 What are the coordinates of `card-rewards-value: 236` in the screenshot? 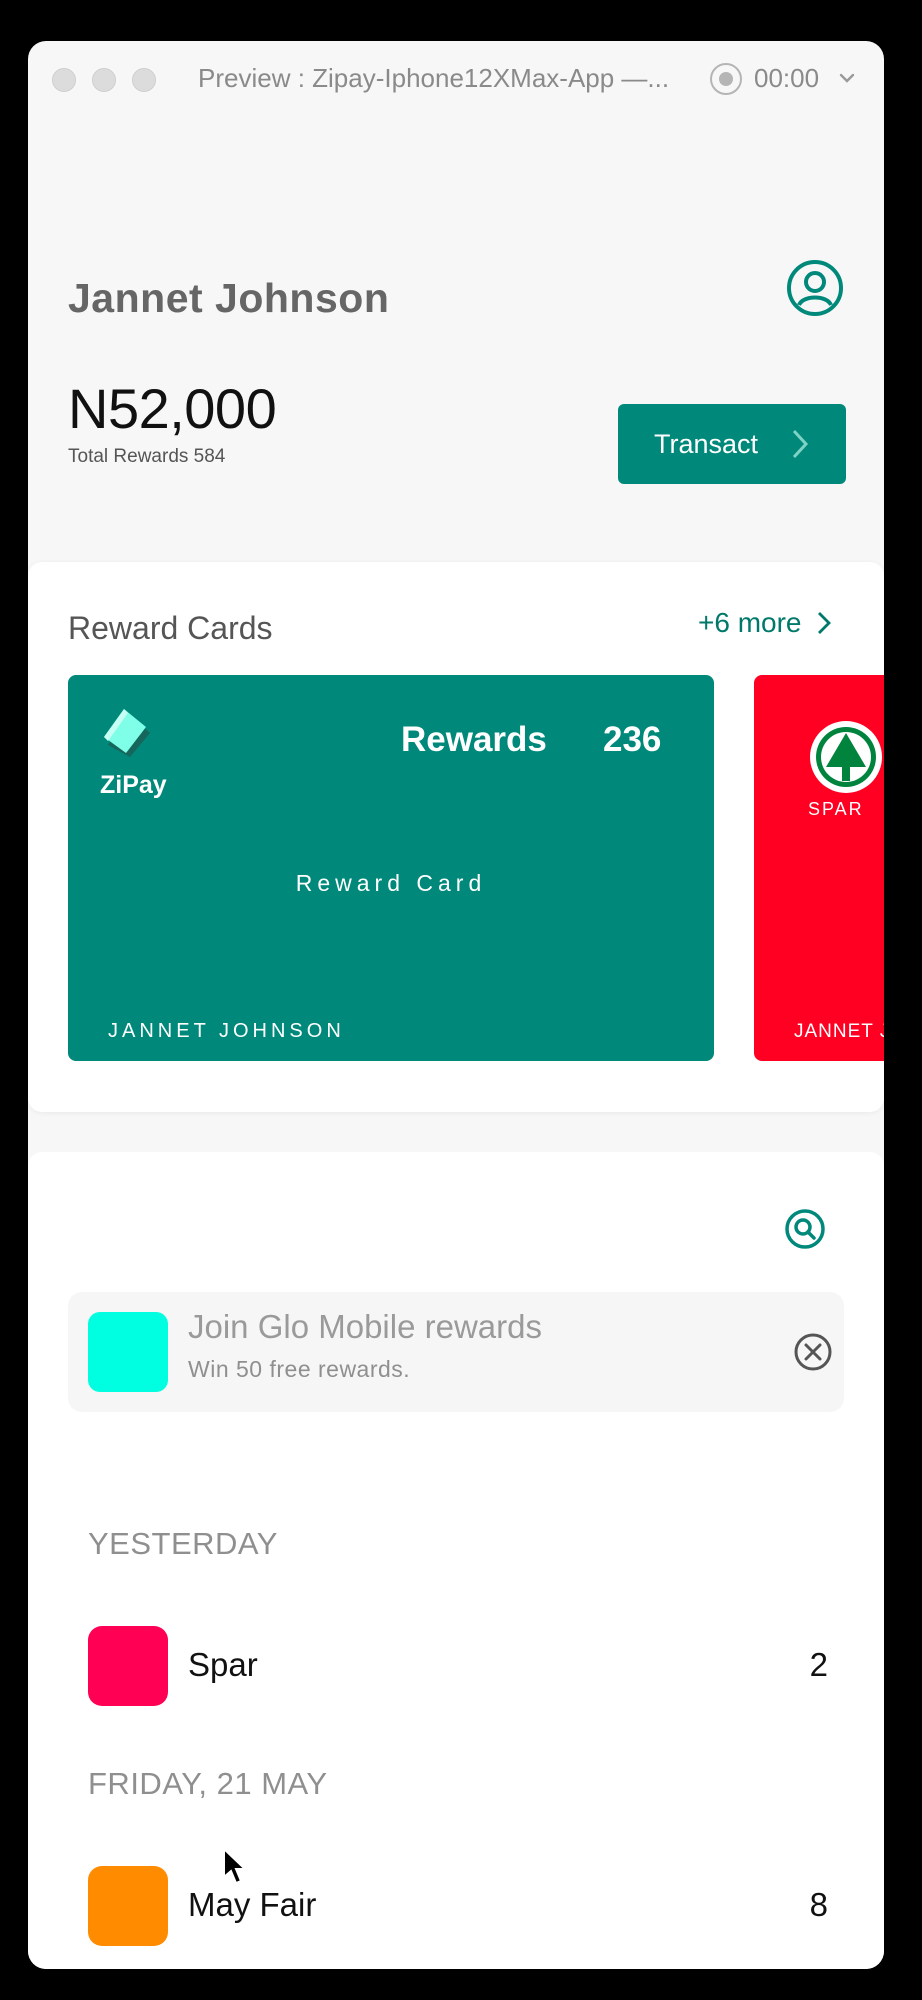 It's located at (632, 739).